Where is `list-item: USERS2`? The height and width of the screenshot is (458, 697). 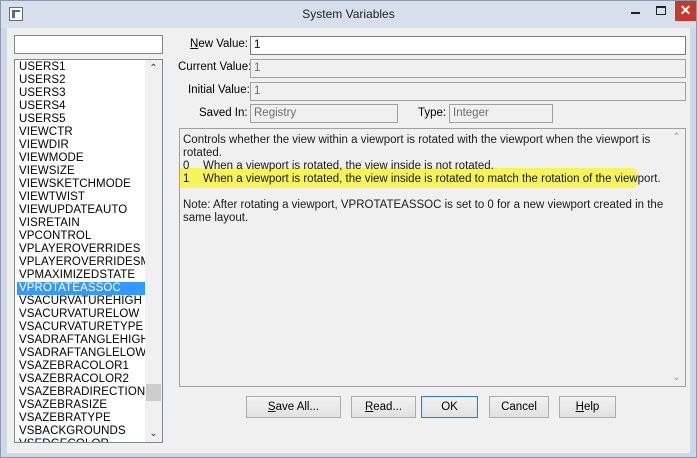
list-item: USERS2 is located at coordinates (81, 80).